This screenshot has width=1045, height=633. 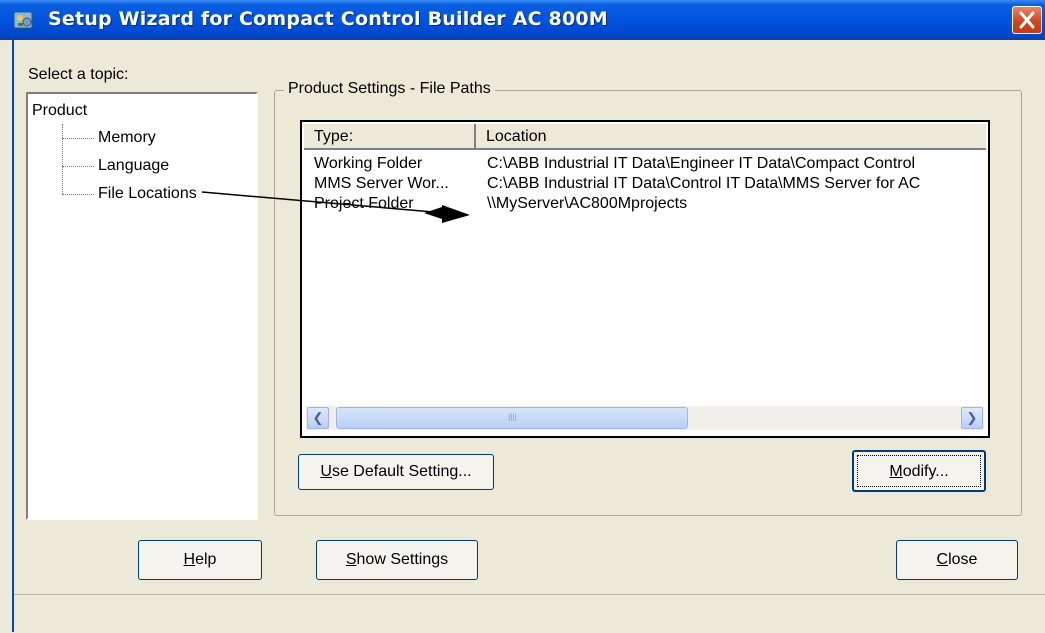 I want to click on focus-rect, so click(x=919, y=471).